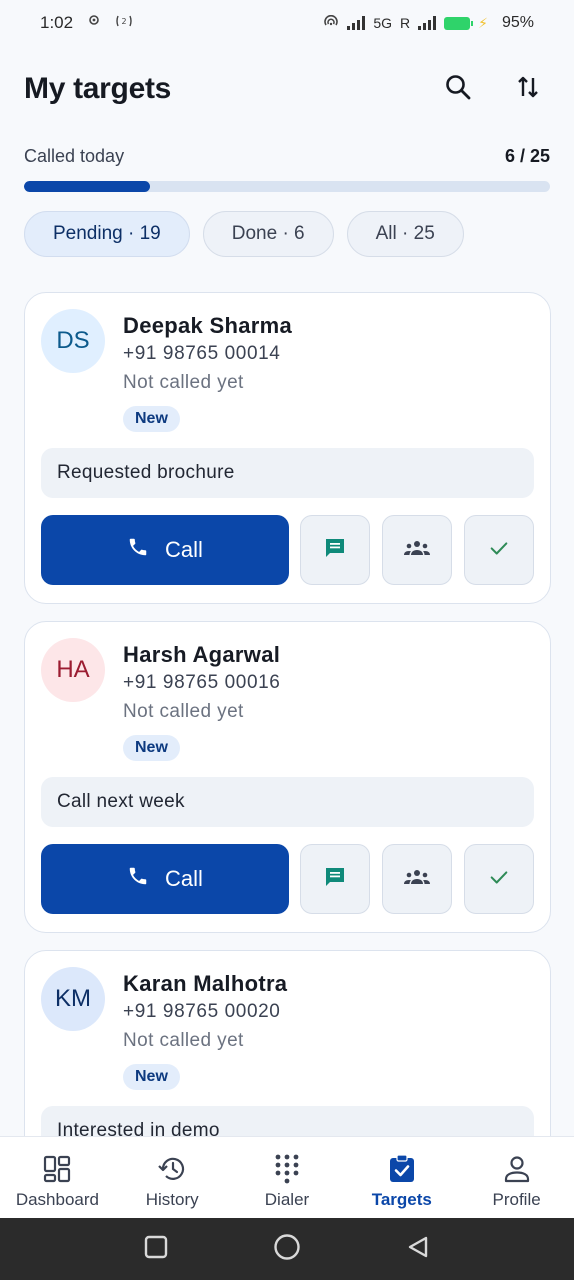  Describe the element at coordinates (107, 234) in the screenshot. I see `filter-chip-pending: Pending · 19` at that location.